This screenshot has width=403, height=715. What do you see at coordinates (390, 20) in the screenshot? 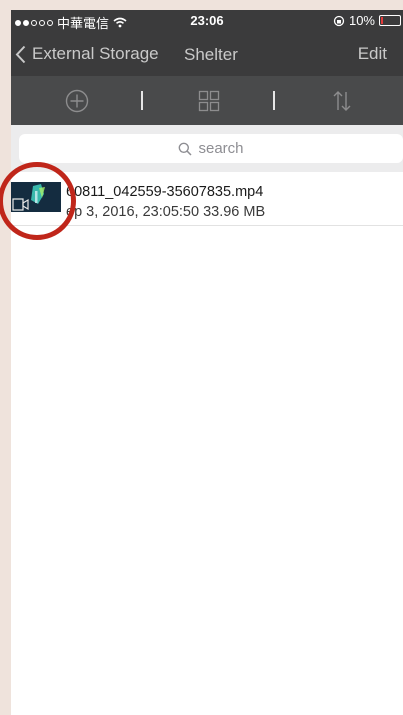
I see `battery-icon` at bounding box center [390, 20].